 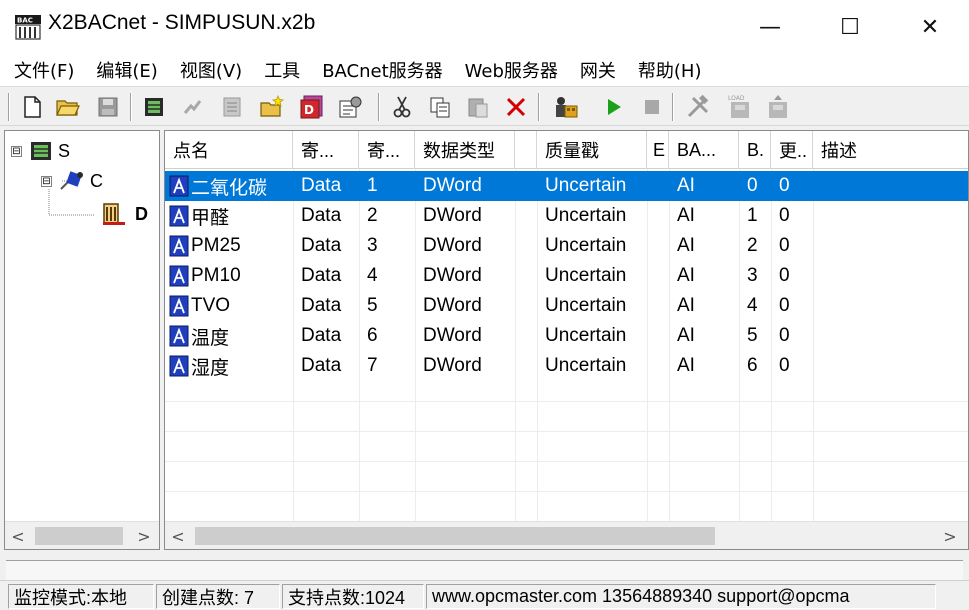 I want to click on point-name-cell: 甲醛, so click(x=229, y=216).